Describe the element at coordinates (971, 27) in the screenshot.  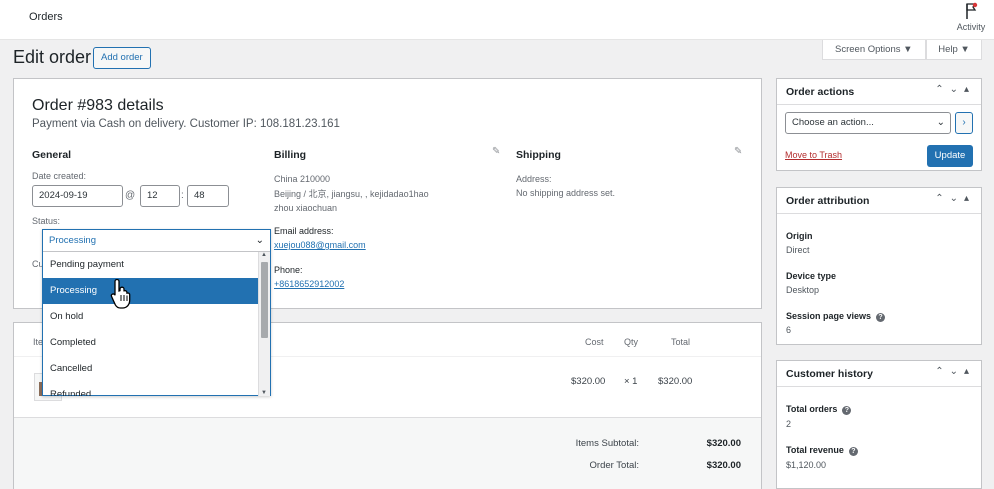
I see `activity-label: Activity` at that location.